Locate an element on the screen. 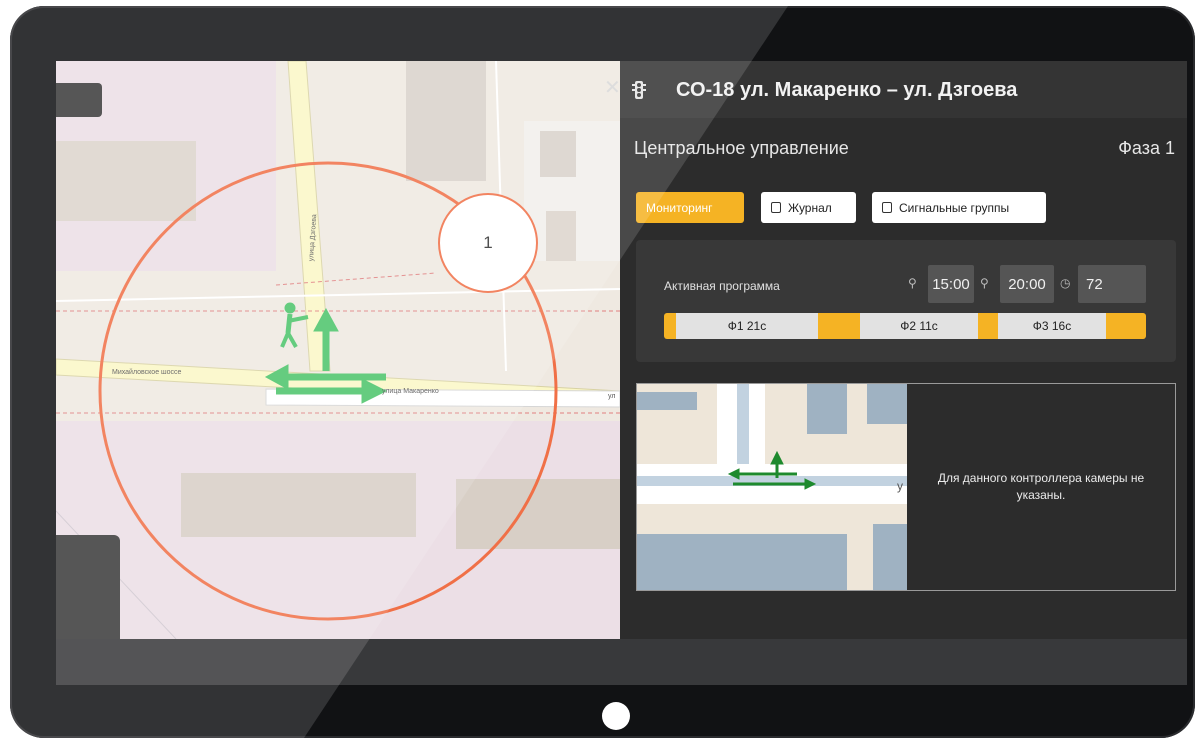 Image resolution: width=1203 pixels, height=742 pixels. phase-marker: 1 is located at coordinates (488, 243).